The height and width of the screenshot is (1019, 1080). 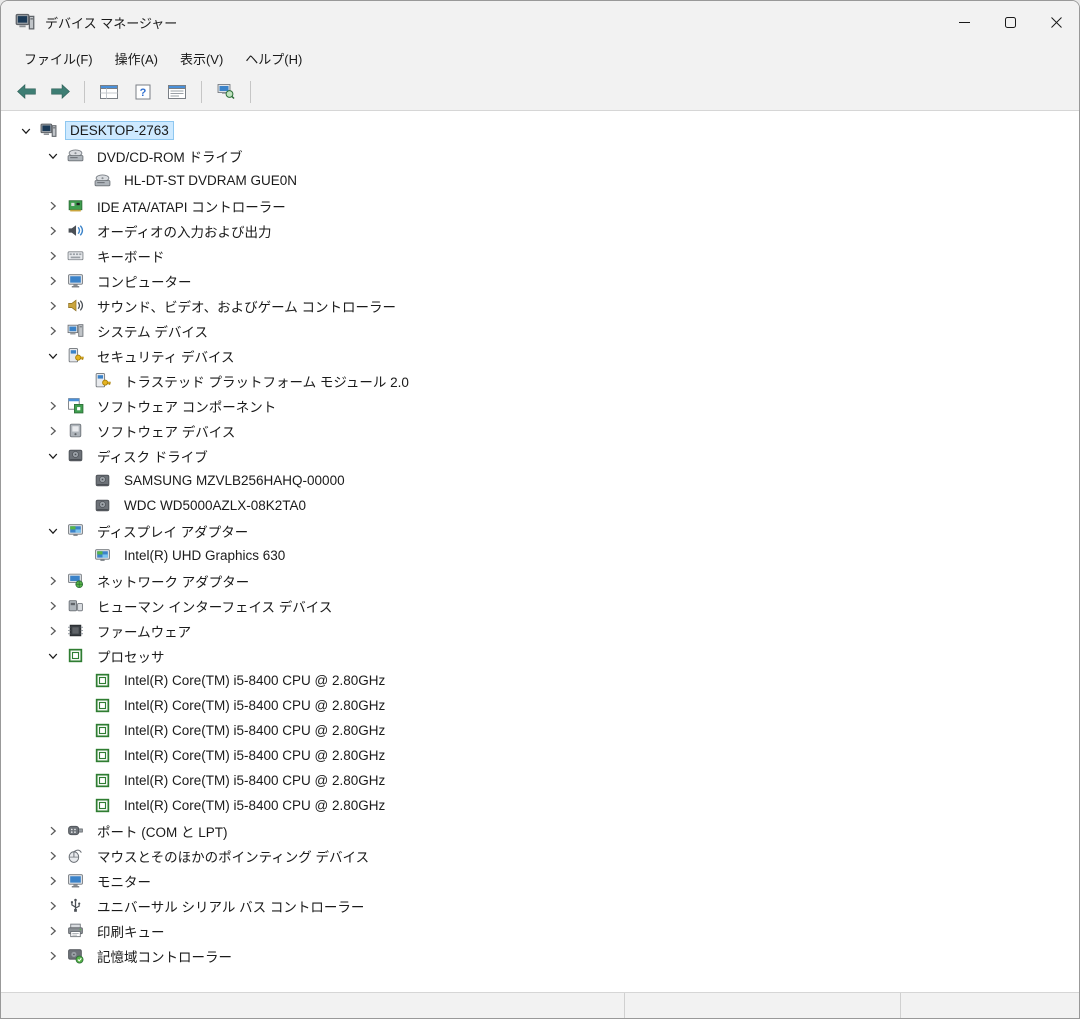 I want to click on tree-item: SAMSUNG MZVLB256HAHQ-00000, so click(x=540, y=480).